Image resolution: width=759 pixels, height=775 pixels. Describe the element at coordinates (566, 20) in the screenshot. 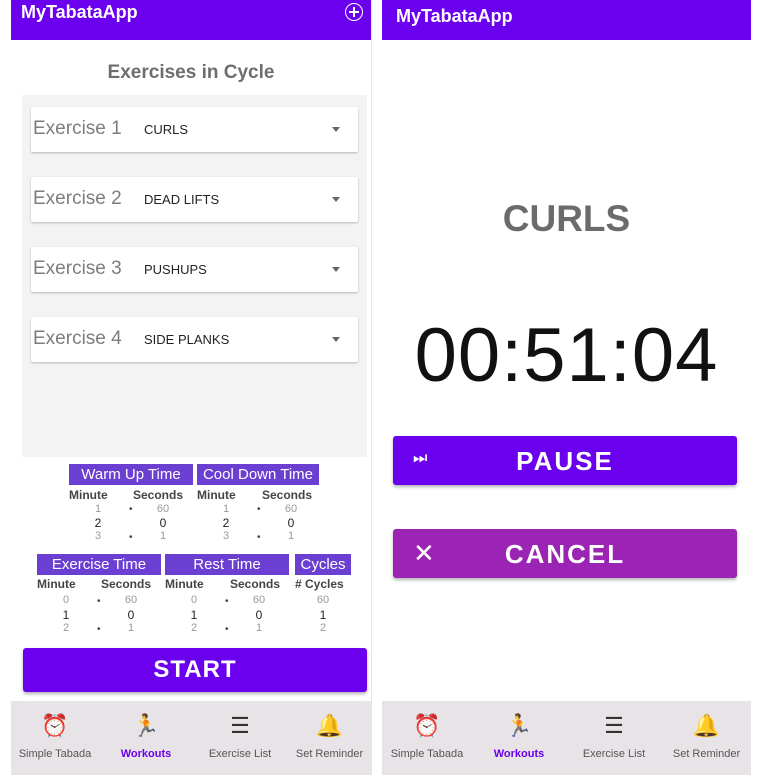

I see `app-bar: MyTabataApp` at that location.